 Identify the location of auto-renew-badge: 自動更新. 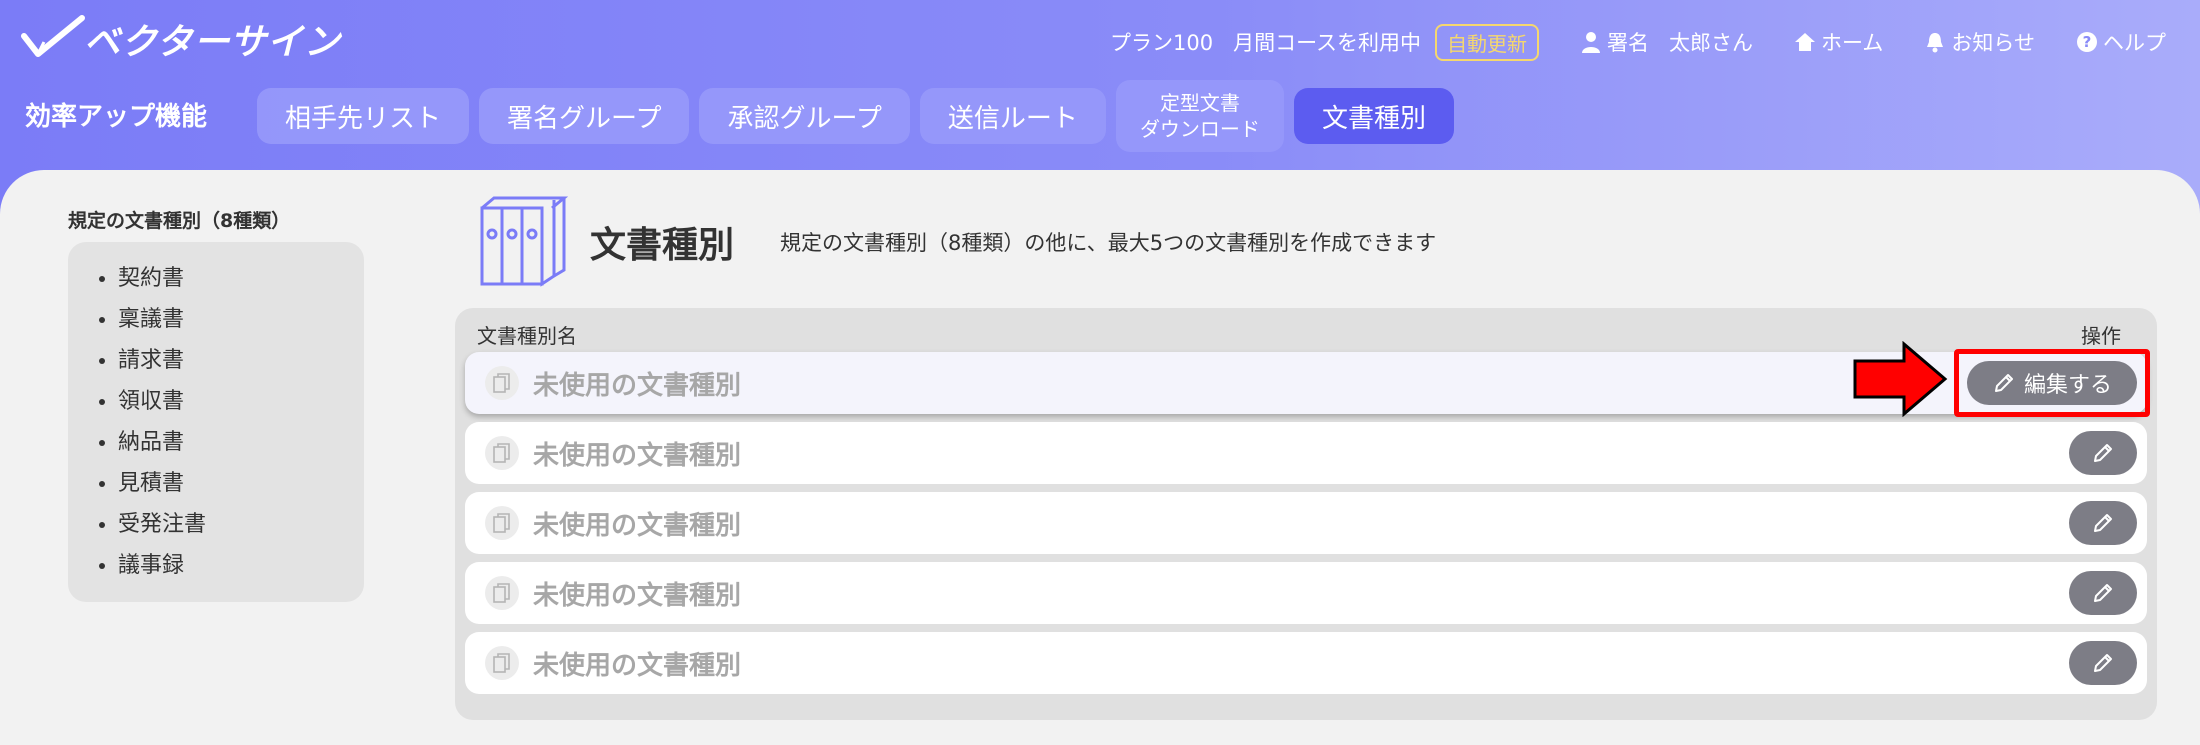
(1487, 42).